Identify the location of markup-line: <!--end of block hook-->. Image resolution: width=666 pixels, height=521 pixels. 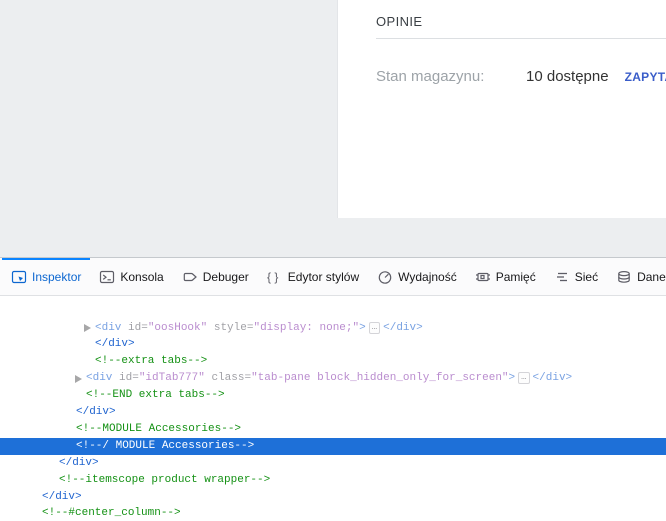
(333, 306).